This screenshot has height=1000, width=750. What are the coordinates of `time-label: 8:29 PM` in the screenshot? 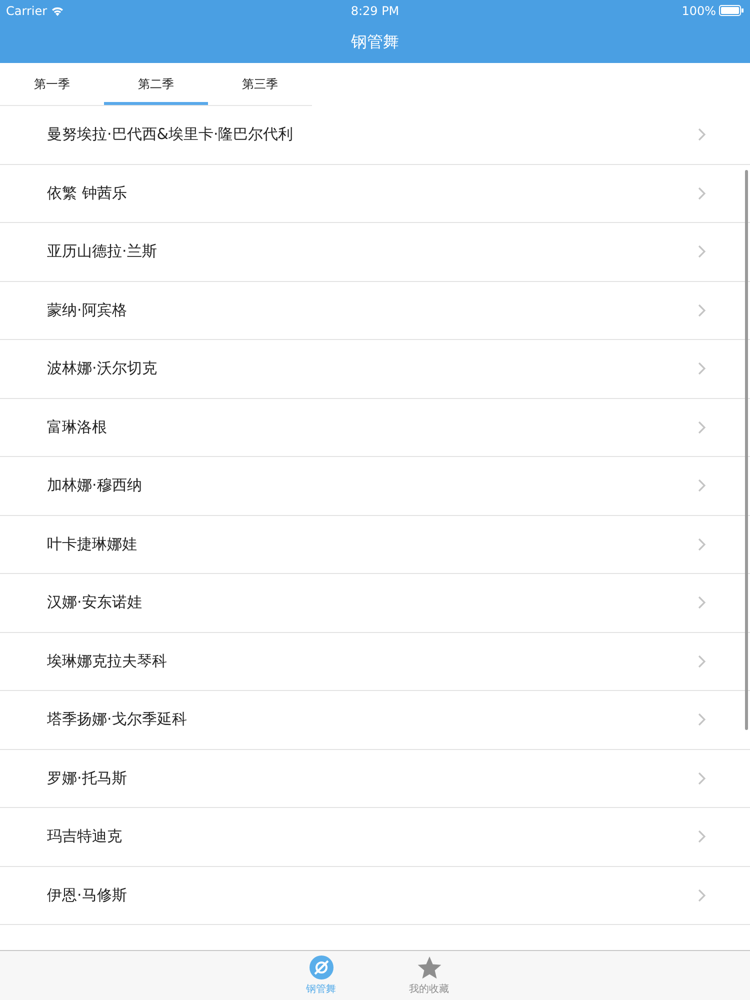 It's located at (375, 11).